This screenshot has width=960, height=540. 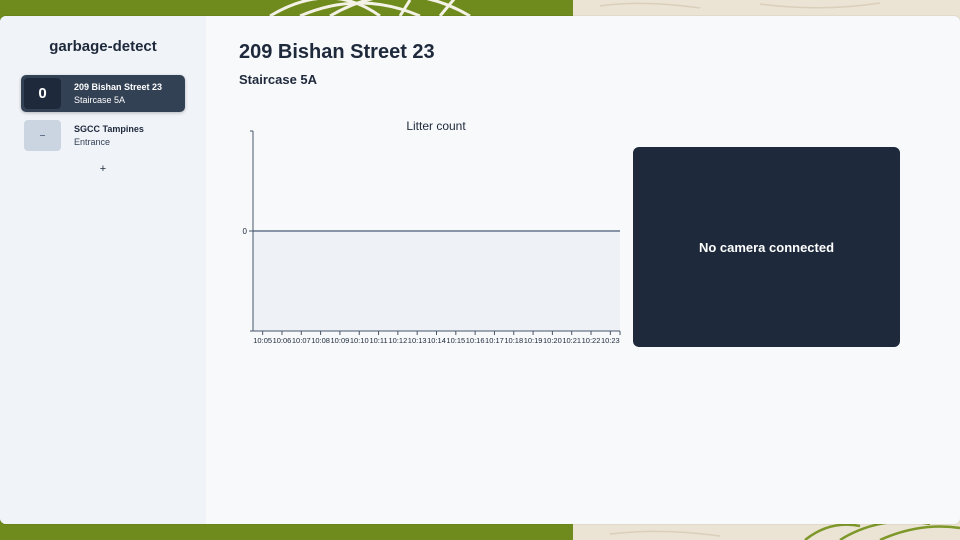 I want to click on x-tick-label: 10:14, so click(x=436, y=340).